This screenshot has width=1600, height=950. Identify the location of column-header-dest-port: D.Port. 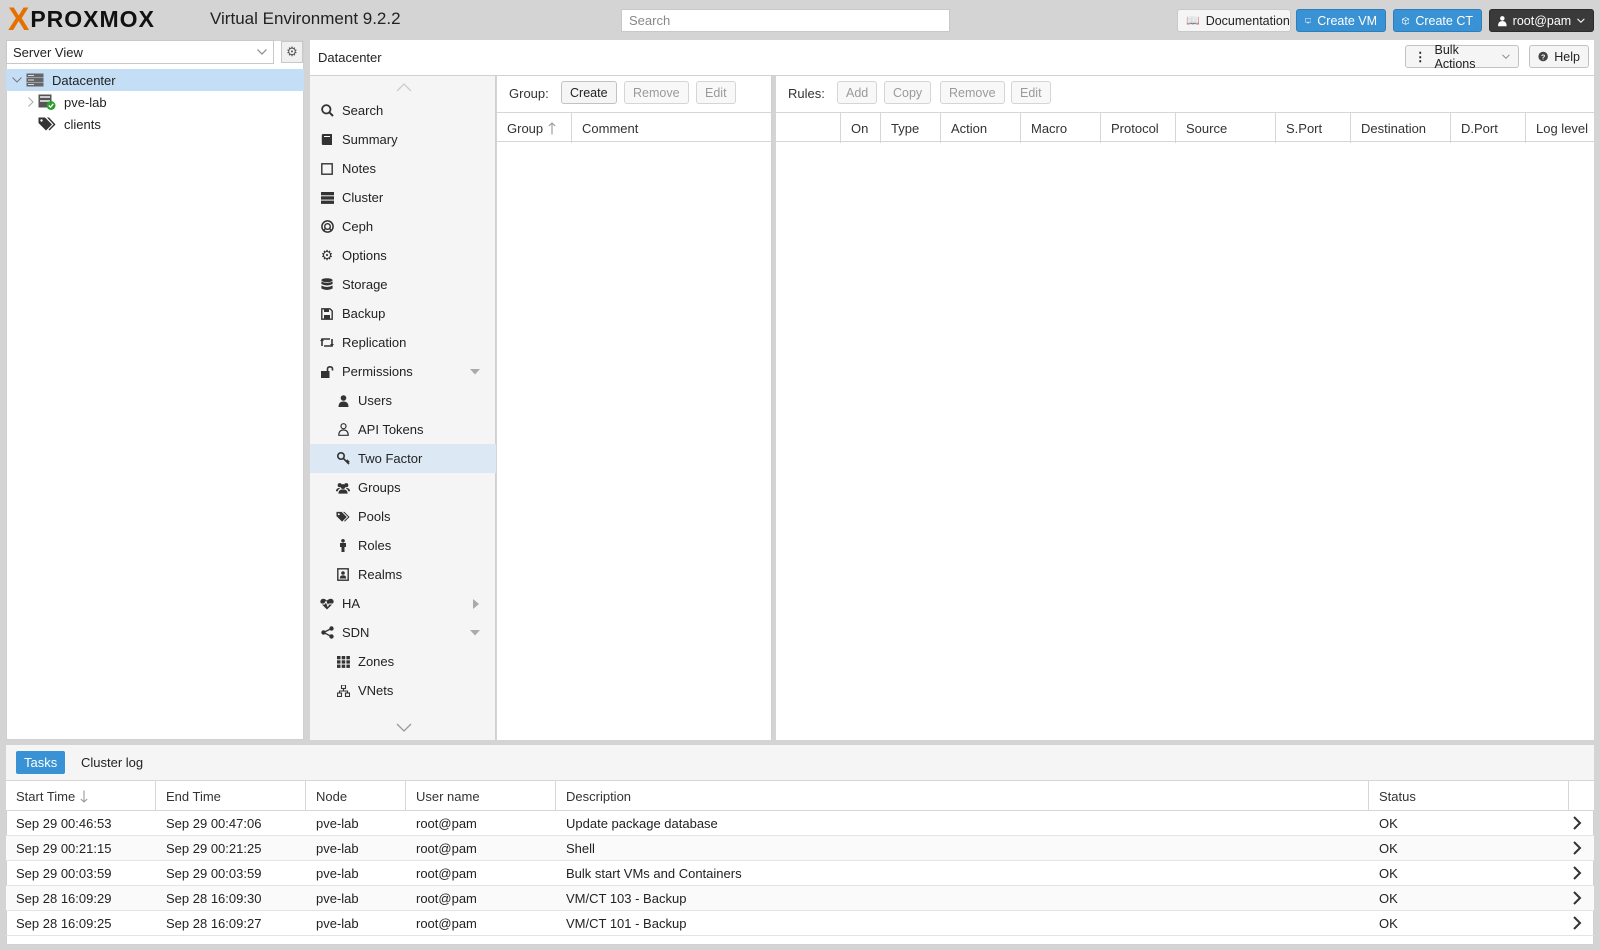
(1488, 128).